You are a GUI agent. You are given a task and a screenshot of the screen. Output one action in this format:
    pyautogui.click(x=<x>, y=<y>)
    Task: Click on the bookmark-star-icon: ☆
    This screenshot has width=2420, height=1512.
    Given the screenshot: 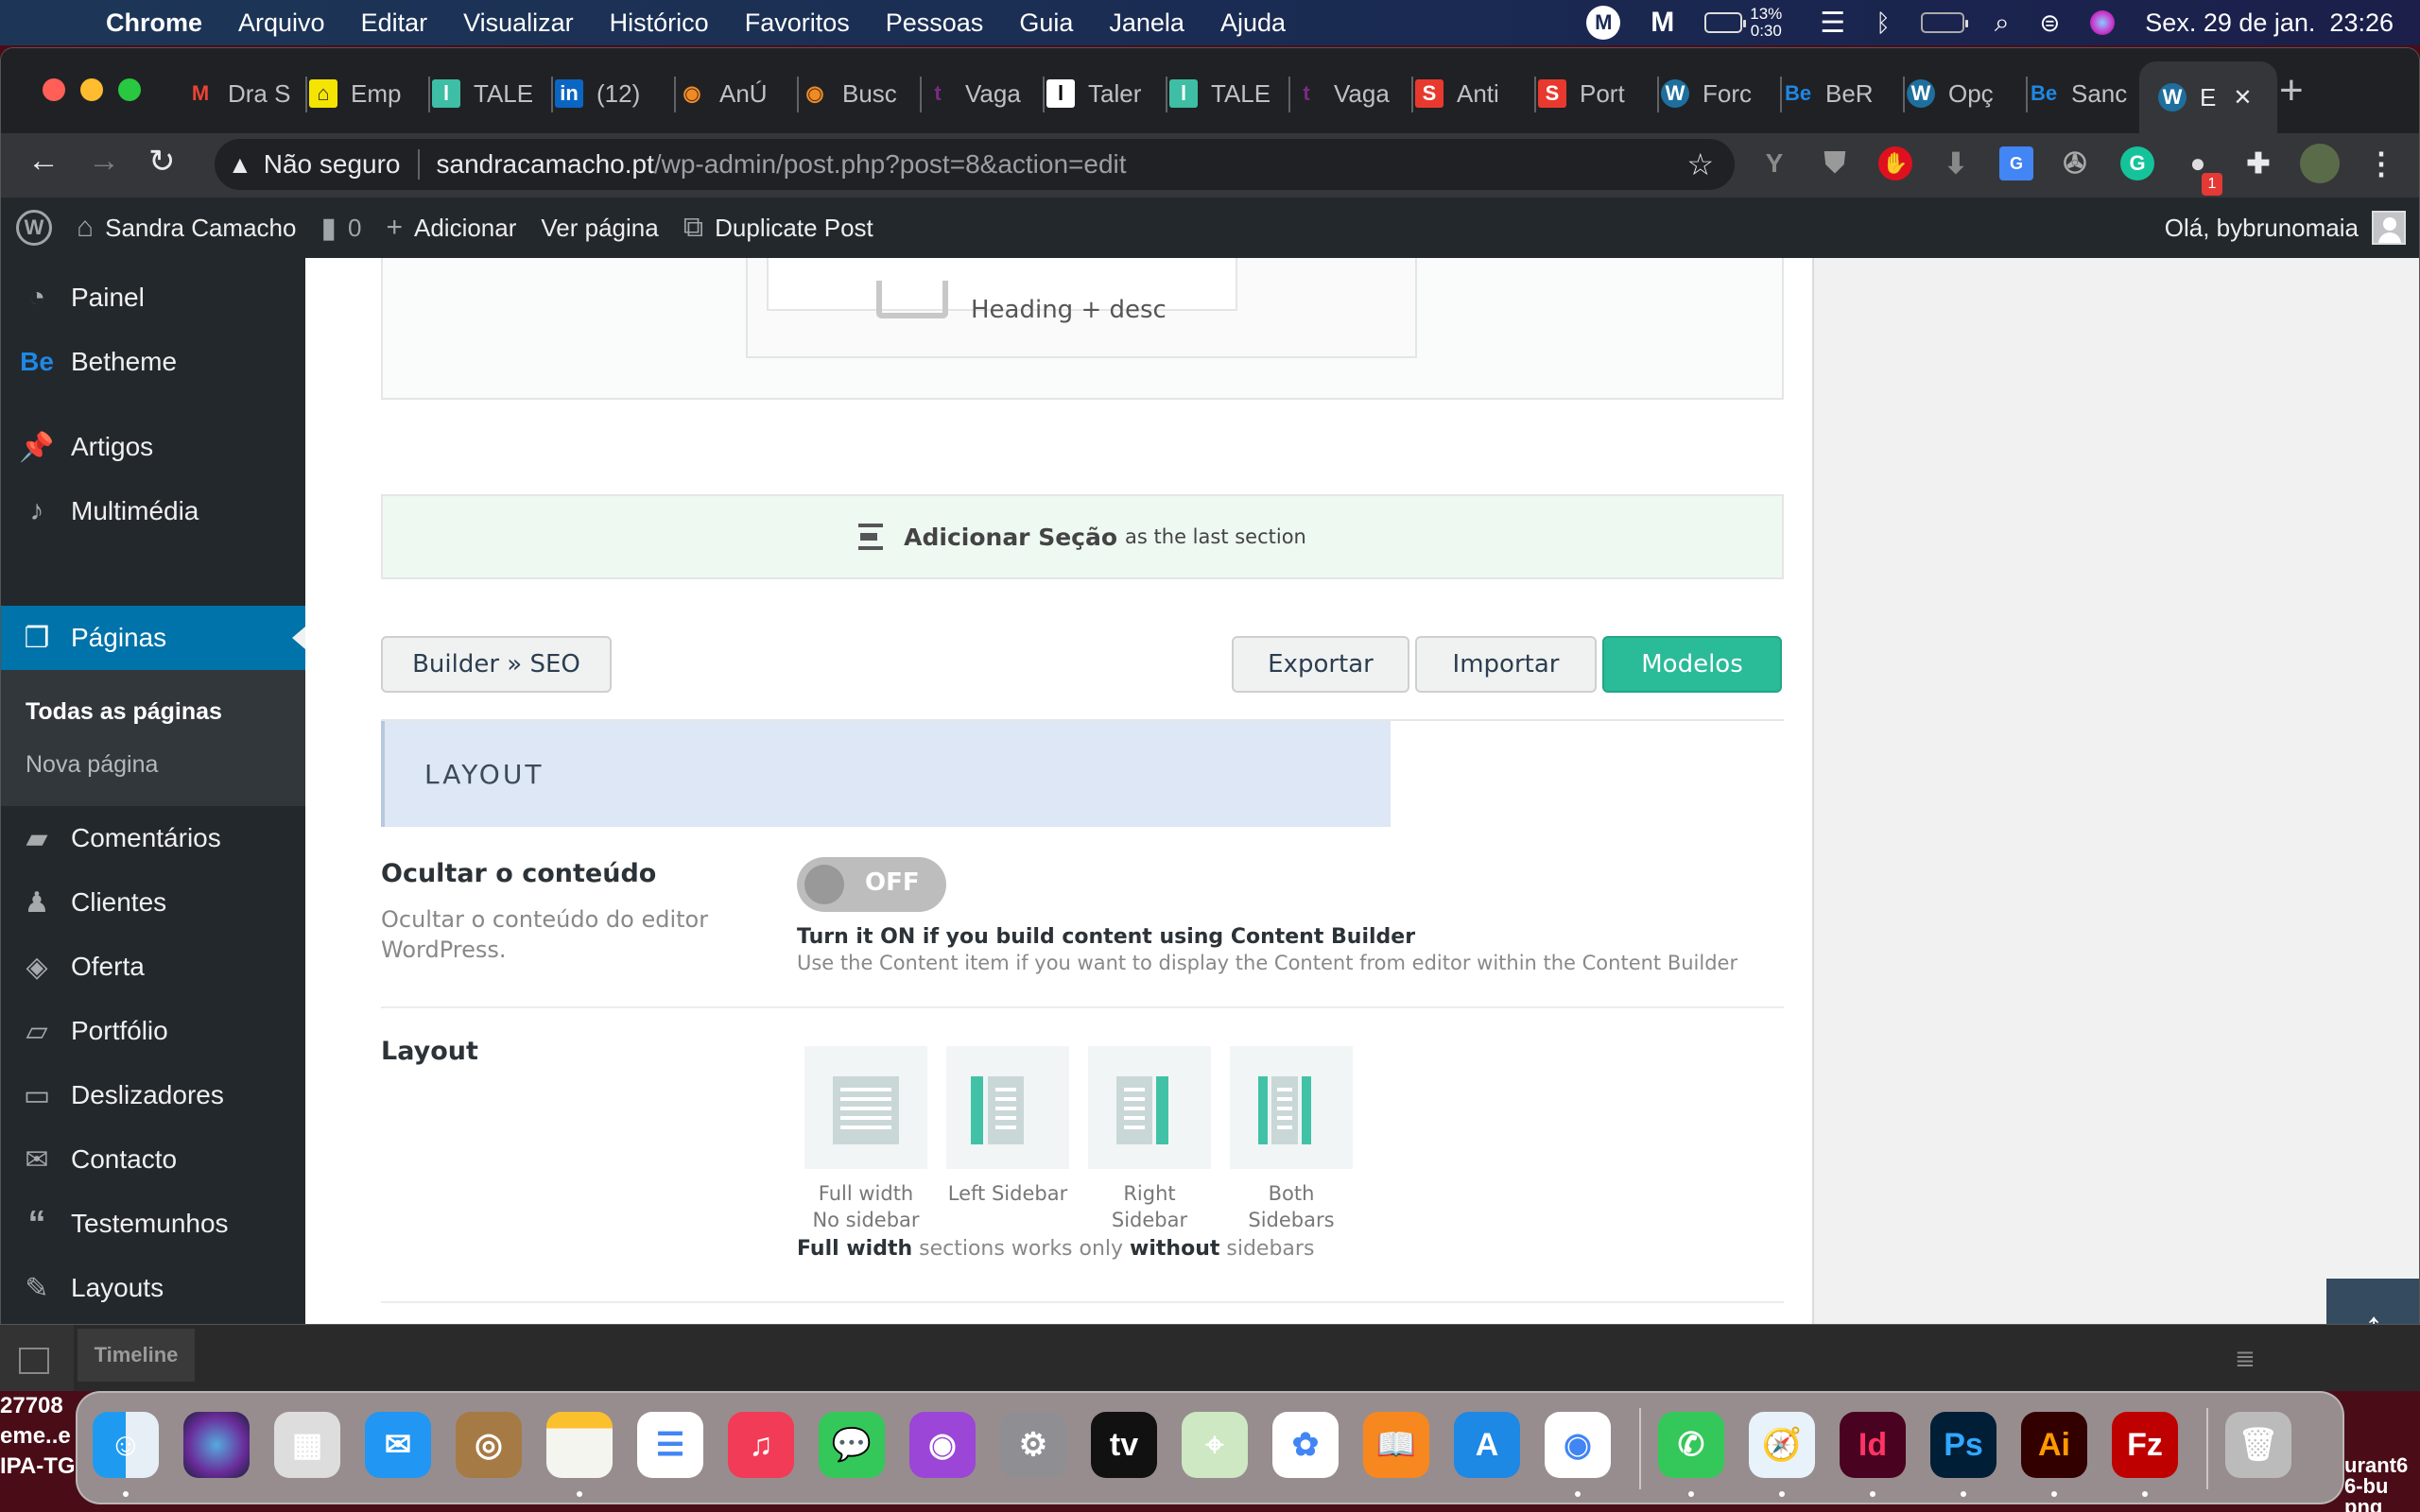 What is the action you would take?
    pyautogui.click(x=1700, y=164)
    